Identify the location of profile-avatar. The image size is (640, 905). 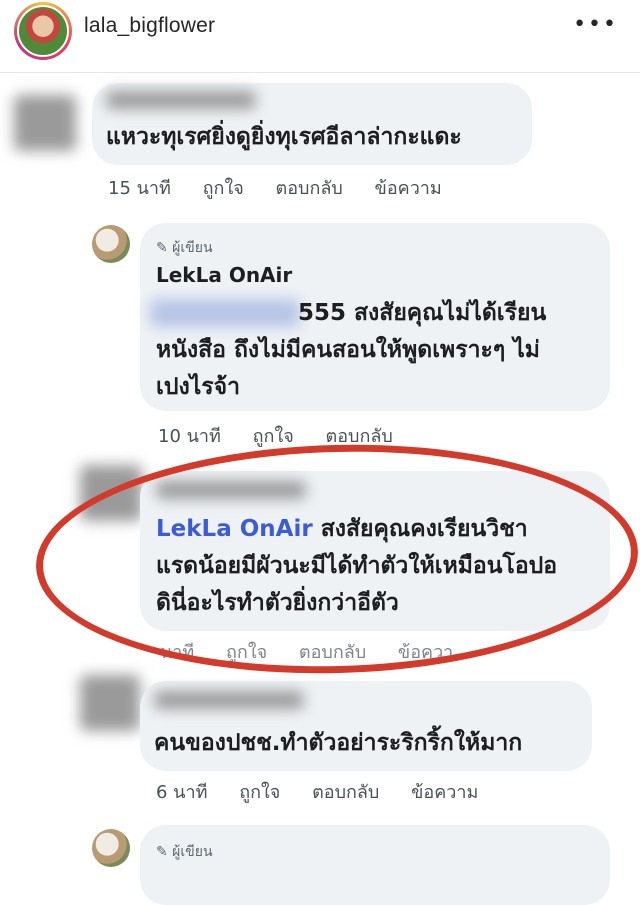
(43, 31).